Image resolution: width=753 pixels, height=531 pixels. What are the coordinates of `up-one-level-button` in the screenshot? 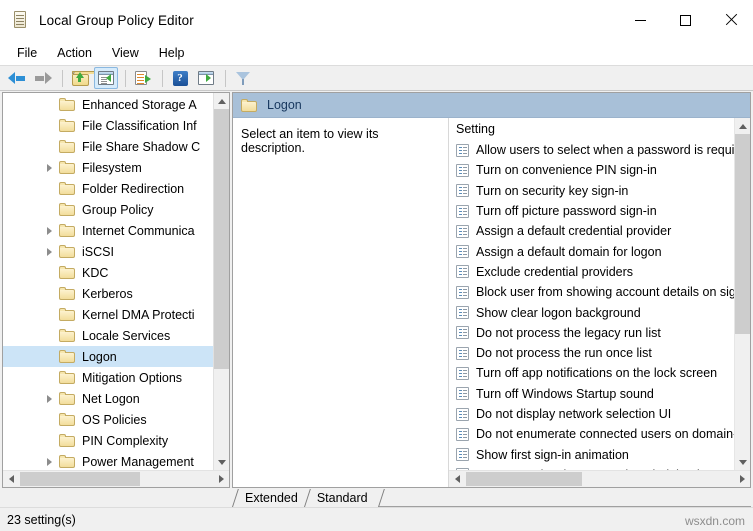 It's located at (83, 78).